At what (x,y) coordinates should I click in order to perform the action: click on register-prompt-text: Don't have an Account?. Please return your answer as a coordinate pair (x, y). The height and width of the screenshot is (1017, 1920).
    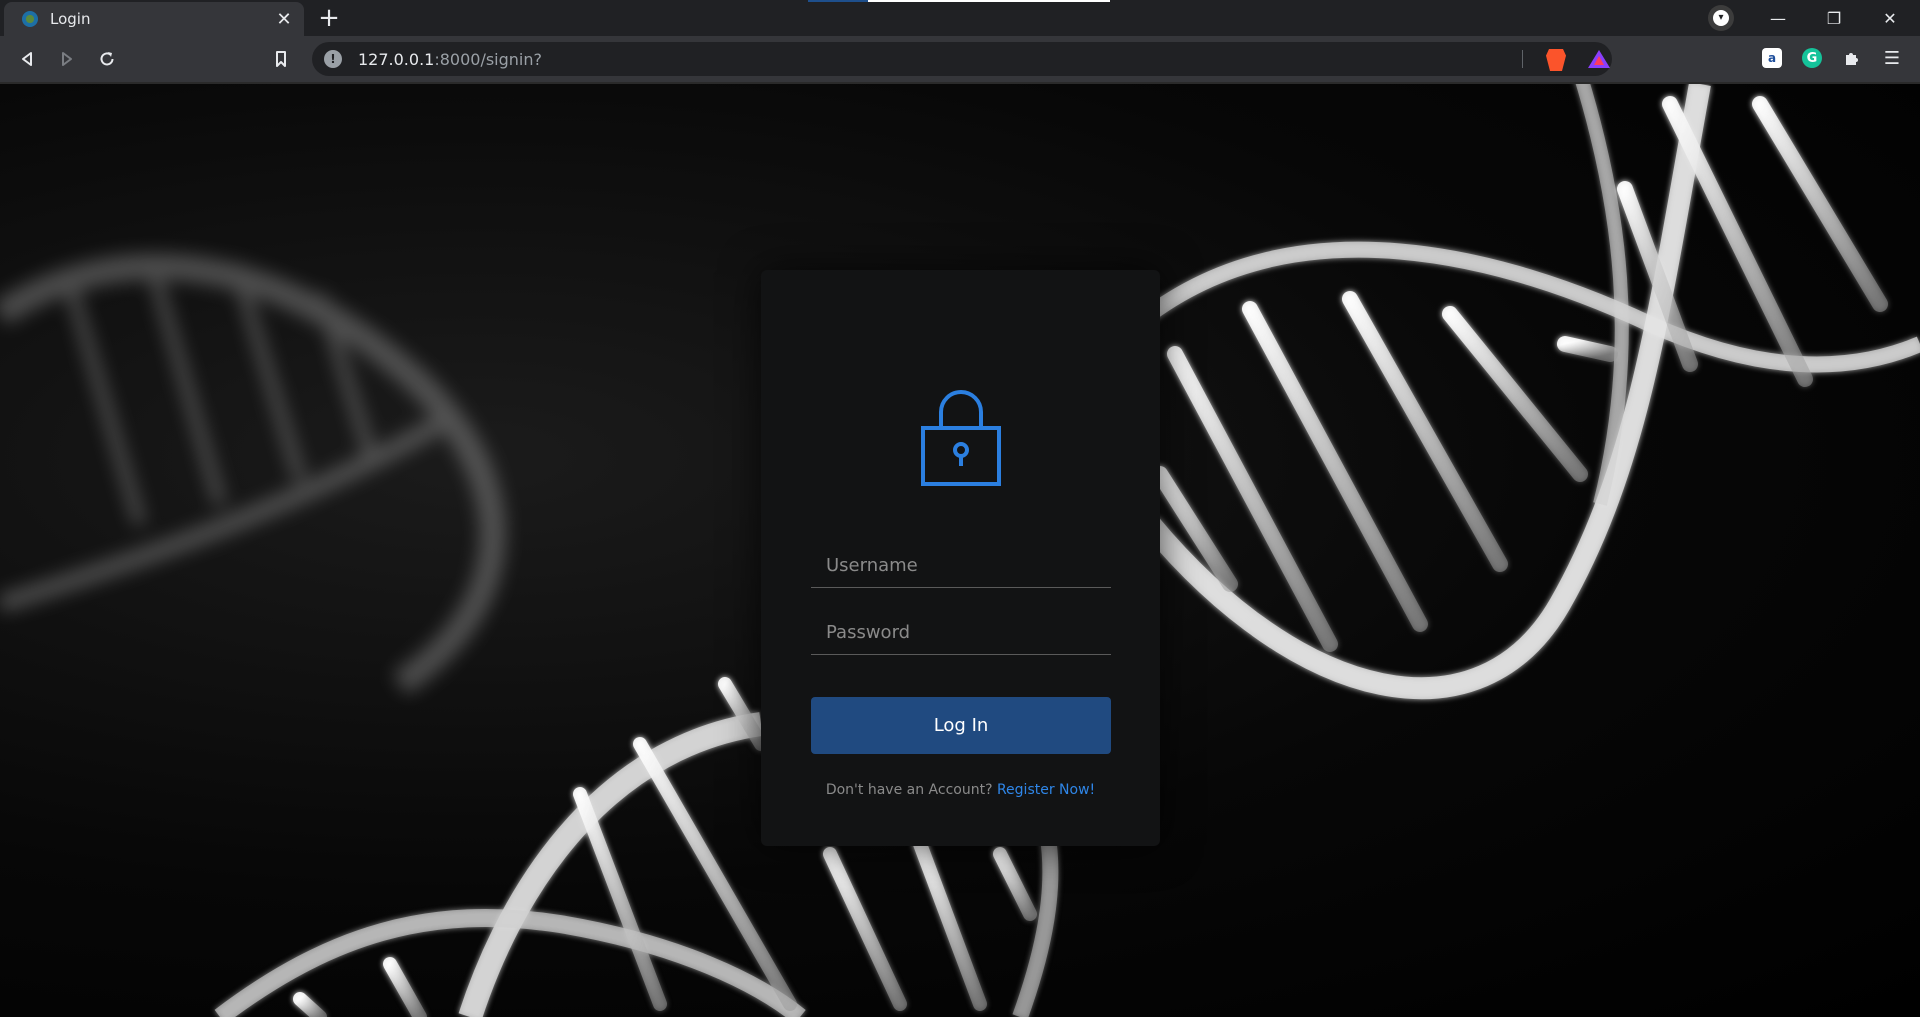
    Looking at the image, I should click on (911, 790).